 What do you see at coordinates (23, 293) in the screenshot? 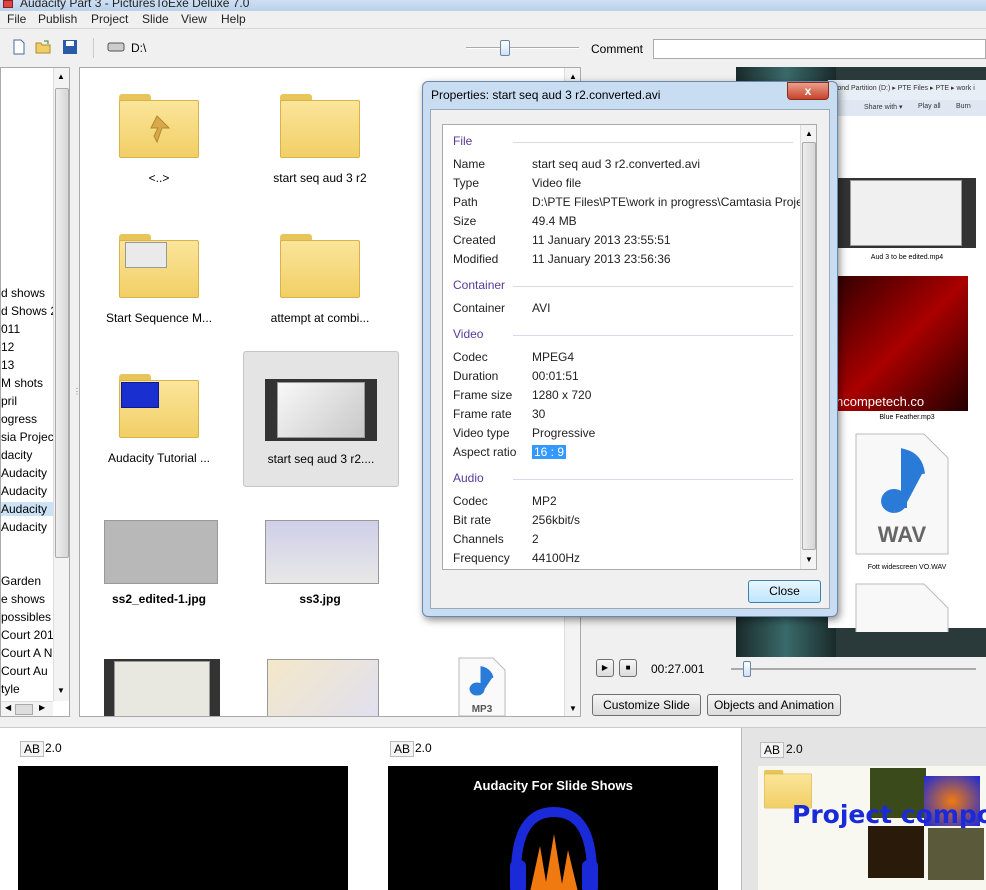
I see `tree-item: d shows` at bounding box center [23, 293].